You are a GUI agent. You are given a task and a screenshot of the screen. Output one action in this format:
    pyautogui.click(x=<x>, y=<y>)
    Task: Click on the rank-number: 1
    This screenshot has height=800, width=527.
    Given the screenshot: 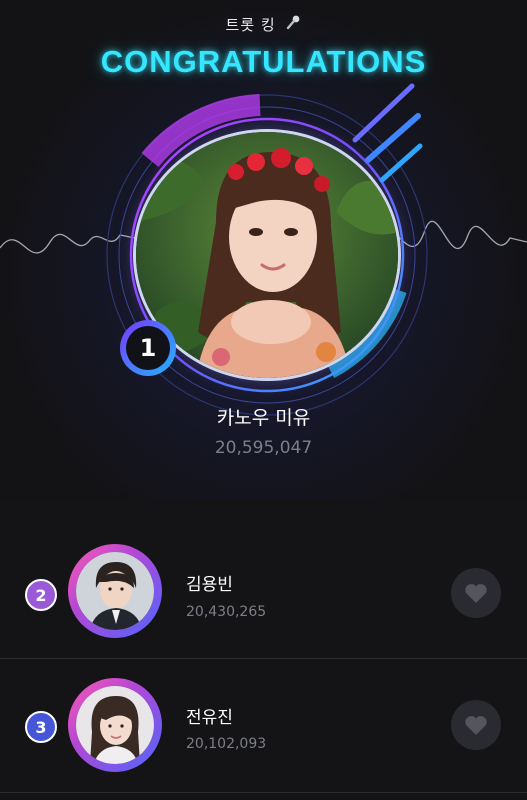 What is the action you would take?
    pyautogui.click(x=148, y=348)
    